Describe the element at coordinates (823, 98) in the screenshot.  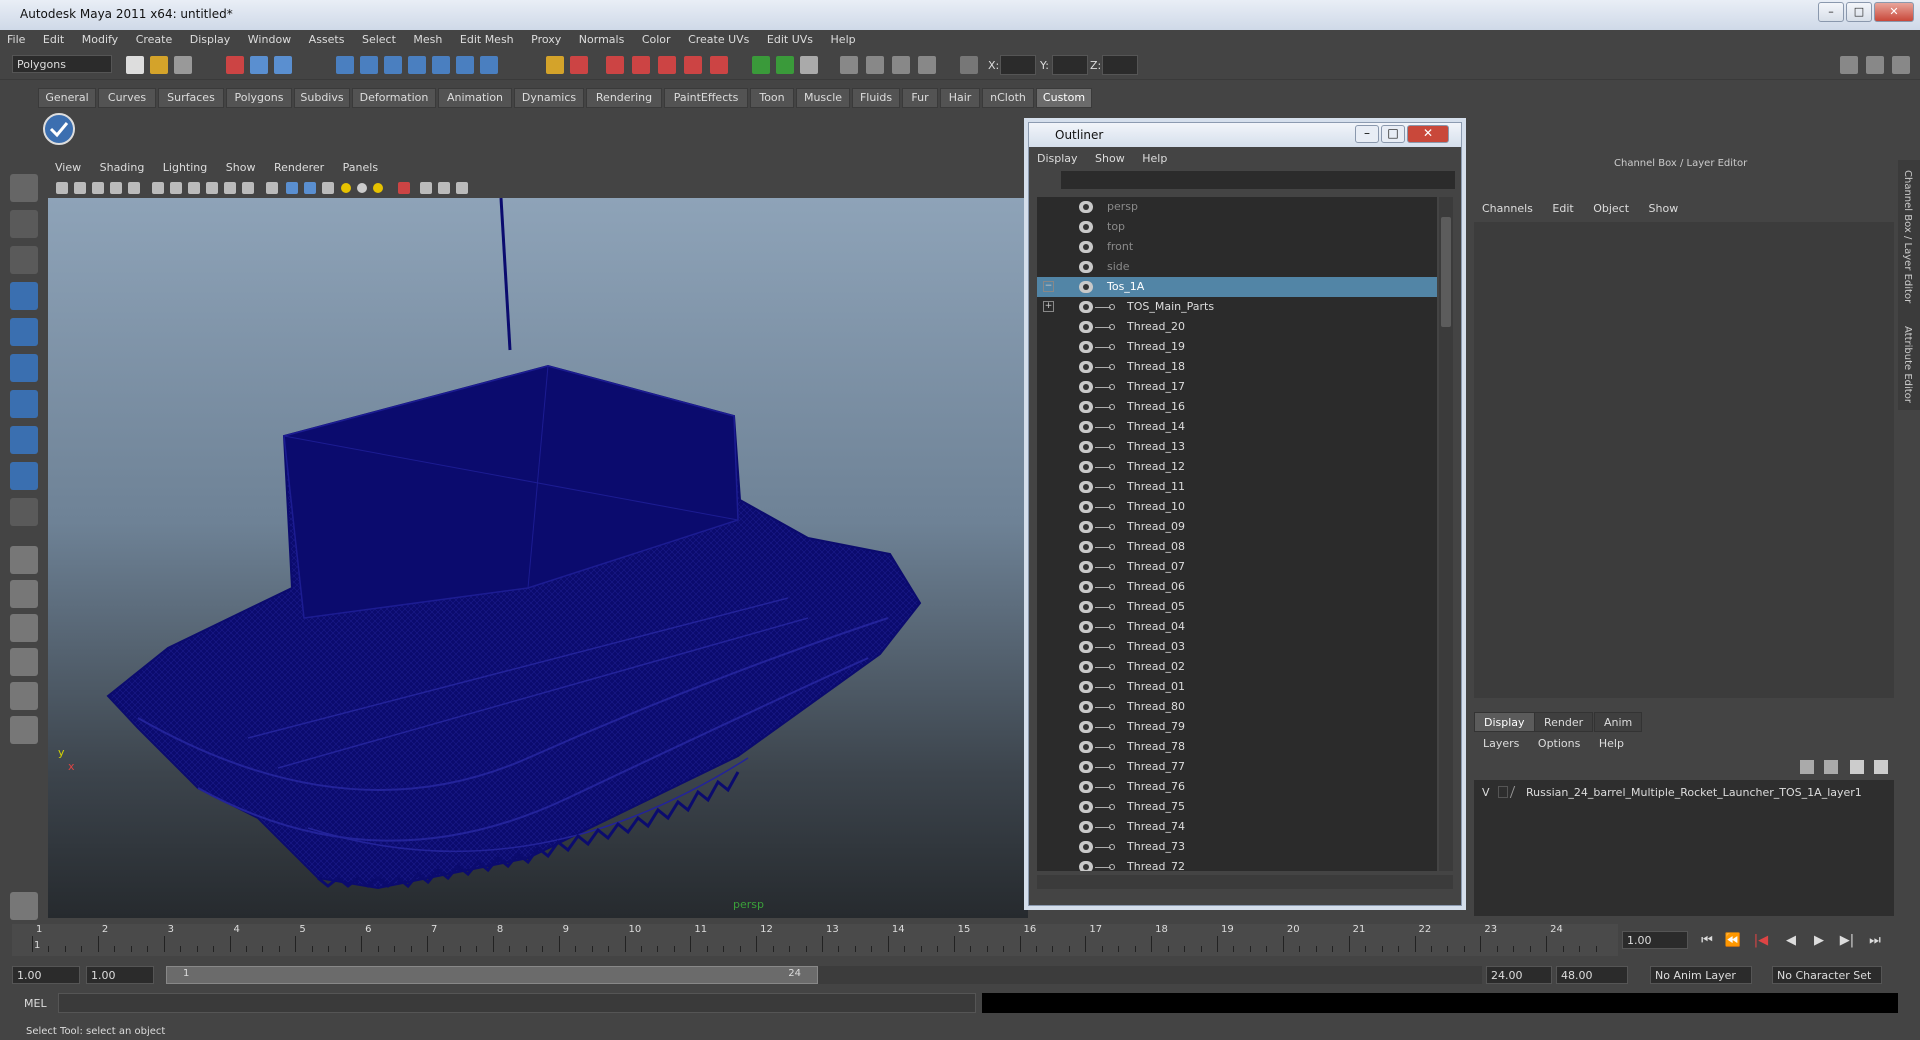
I see `shelf-tab-muscle: Muscle` at that location.